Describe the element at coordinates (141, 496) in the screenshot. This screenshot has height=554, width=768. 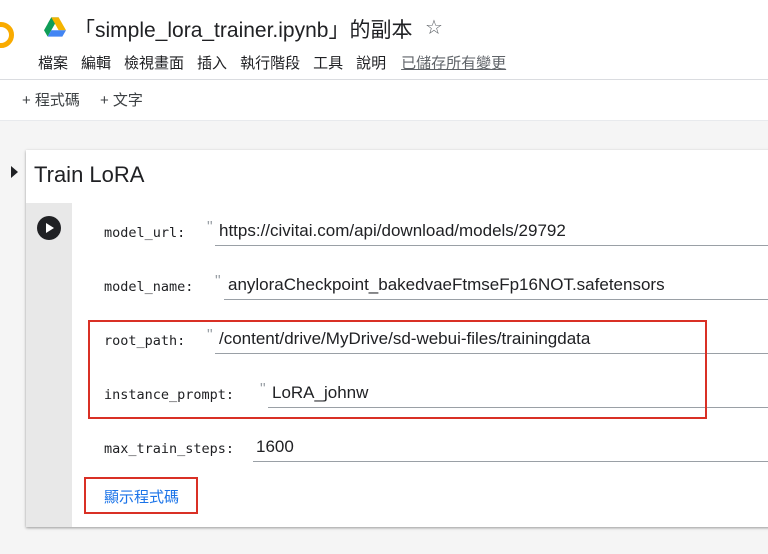
I see `show-code-link: 顯示程式碼` at that location.